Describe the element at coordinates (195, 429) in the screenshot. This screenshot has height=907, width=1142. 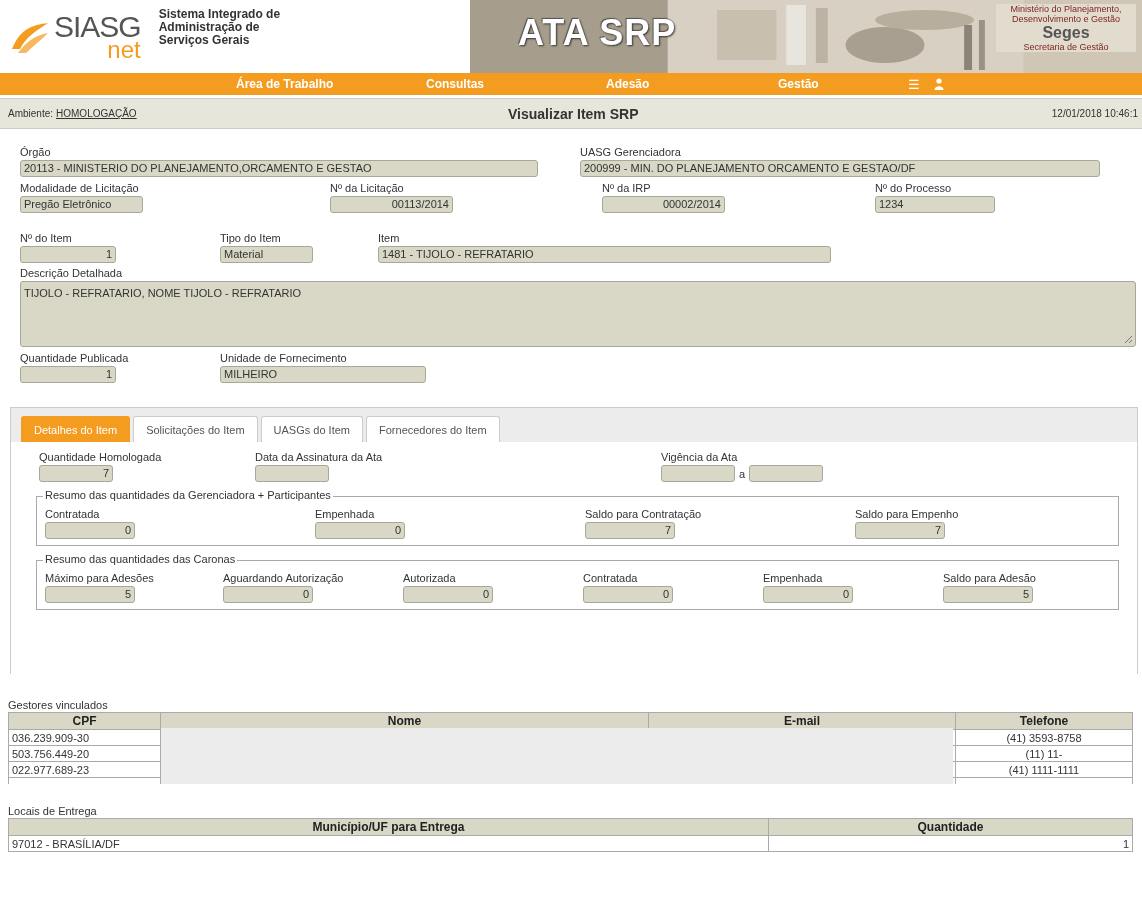
I see `tab: Solicitações do Item` at that location.